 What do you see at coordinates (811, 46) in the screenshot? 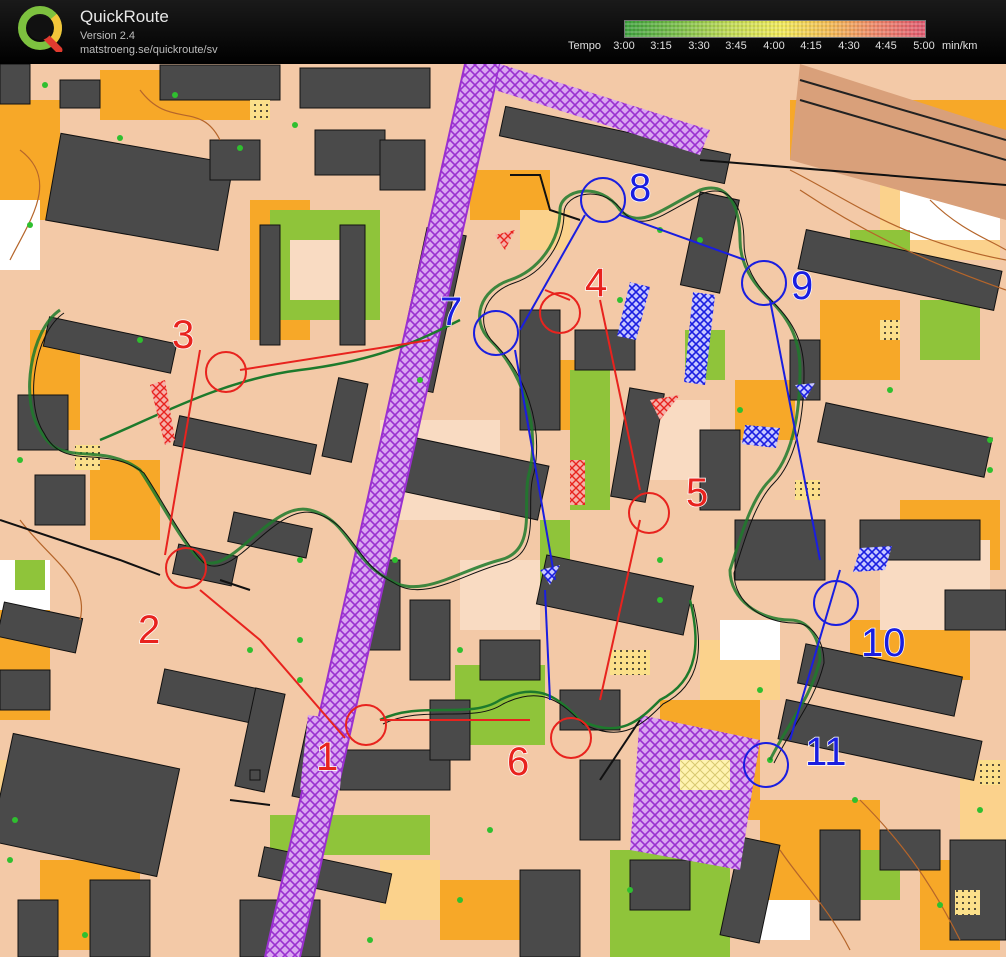
I see `tempo-tick: 4:15` at bounding box center [811, 46].